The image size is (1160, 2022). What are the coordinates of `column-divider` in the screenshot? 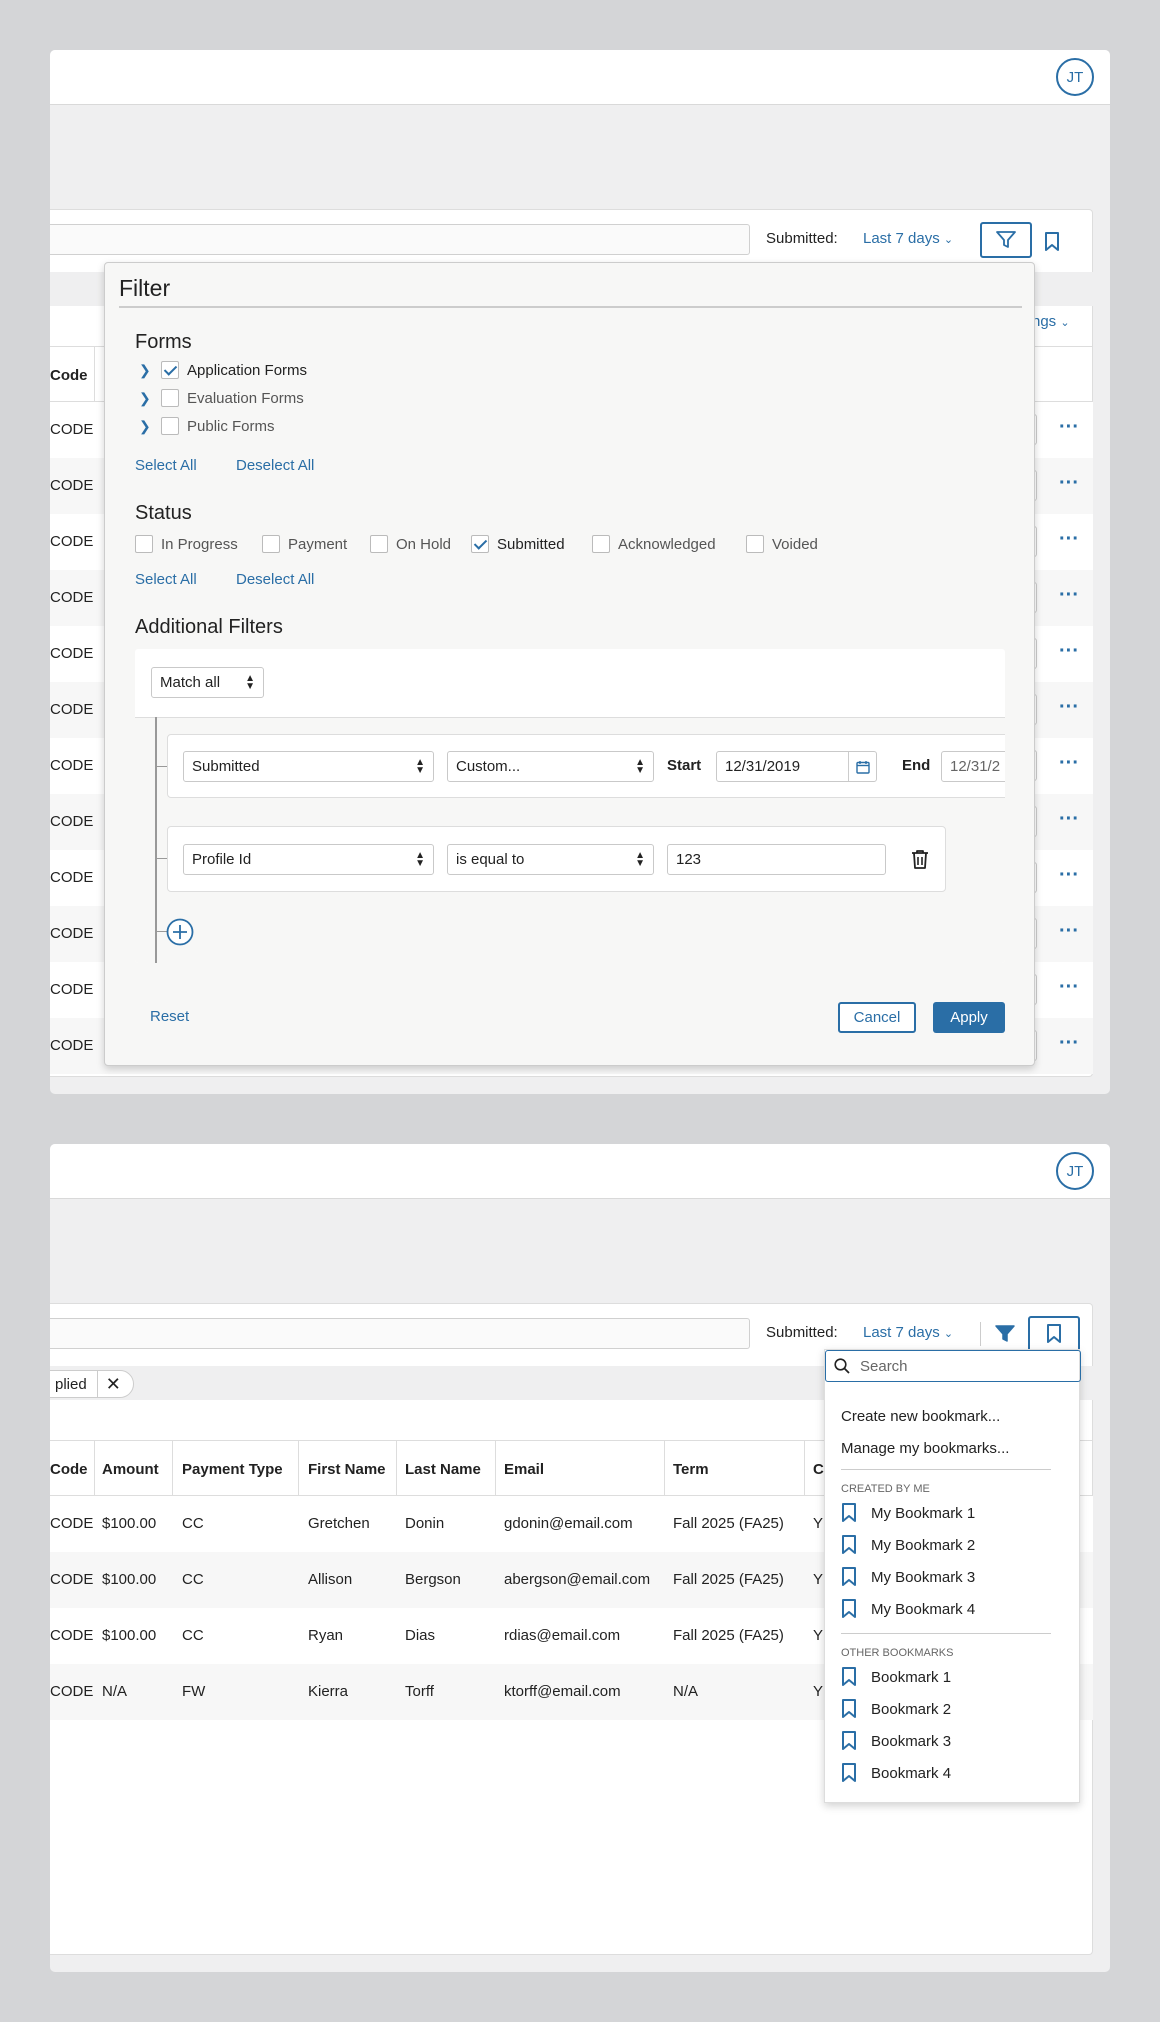 It's located at (298, 1468).